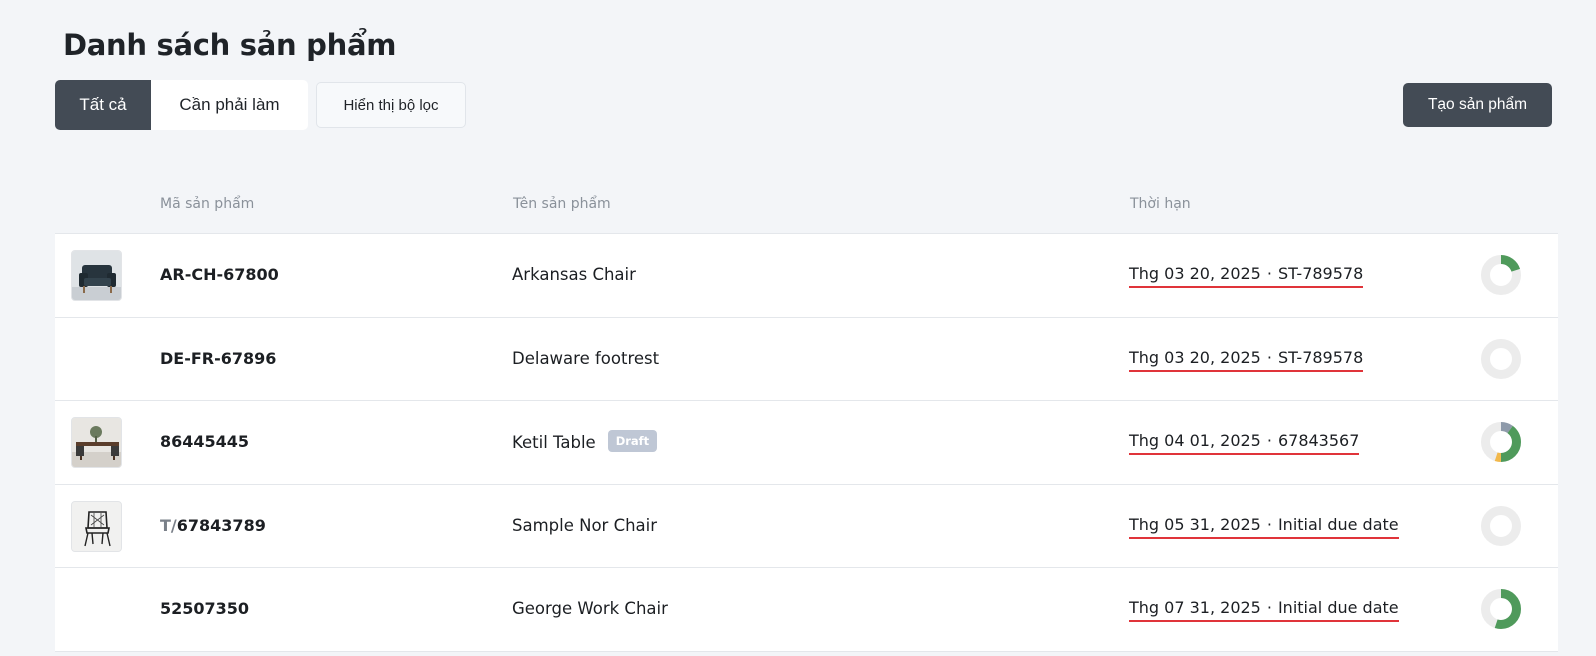 This screenshot has height=656, width=1596. I want to click on due-date-value: Thg 07 31, 2025, so click(1195, 607).